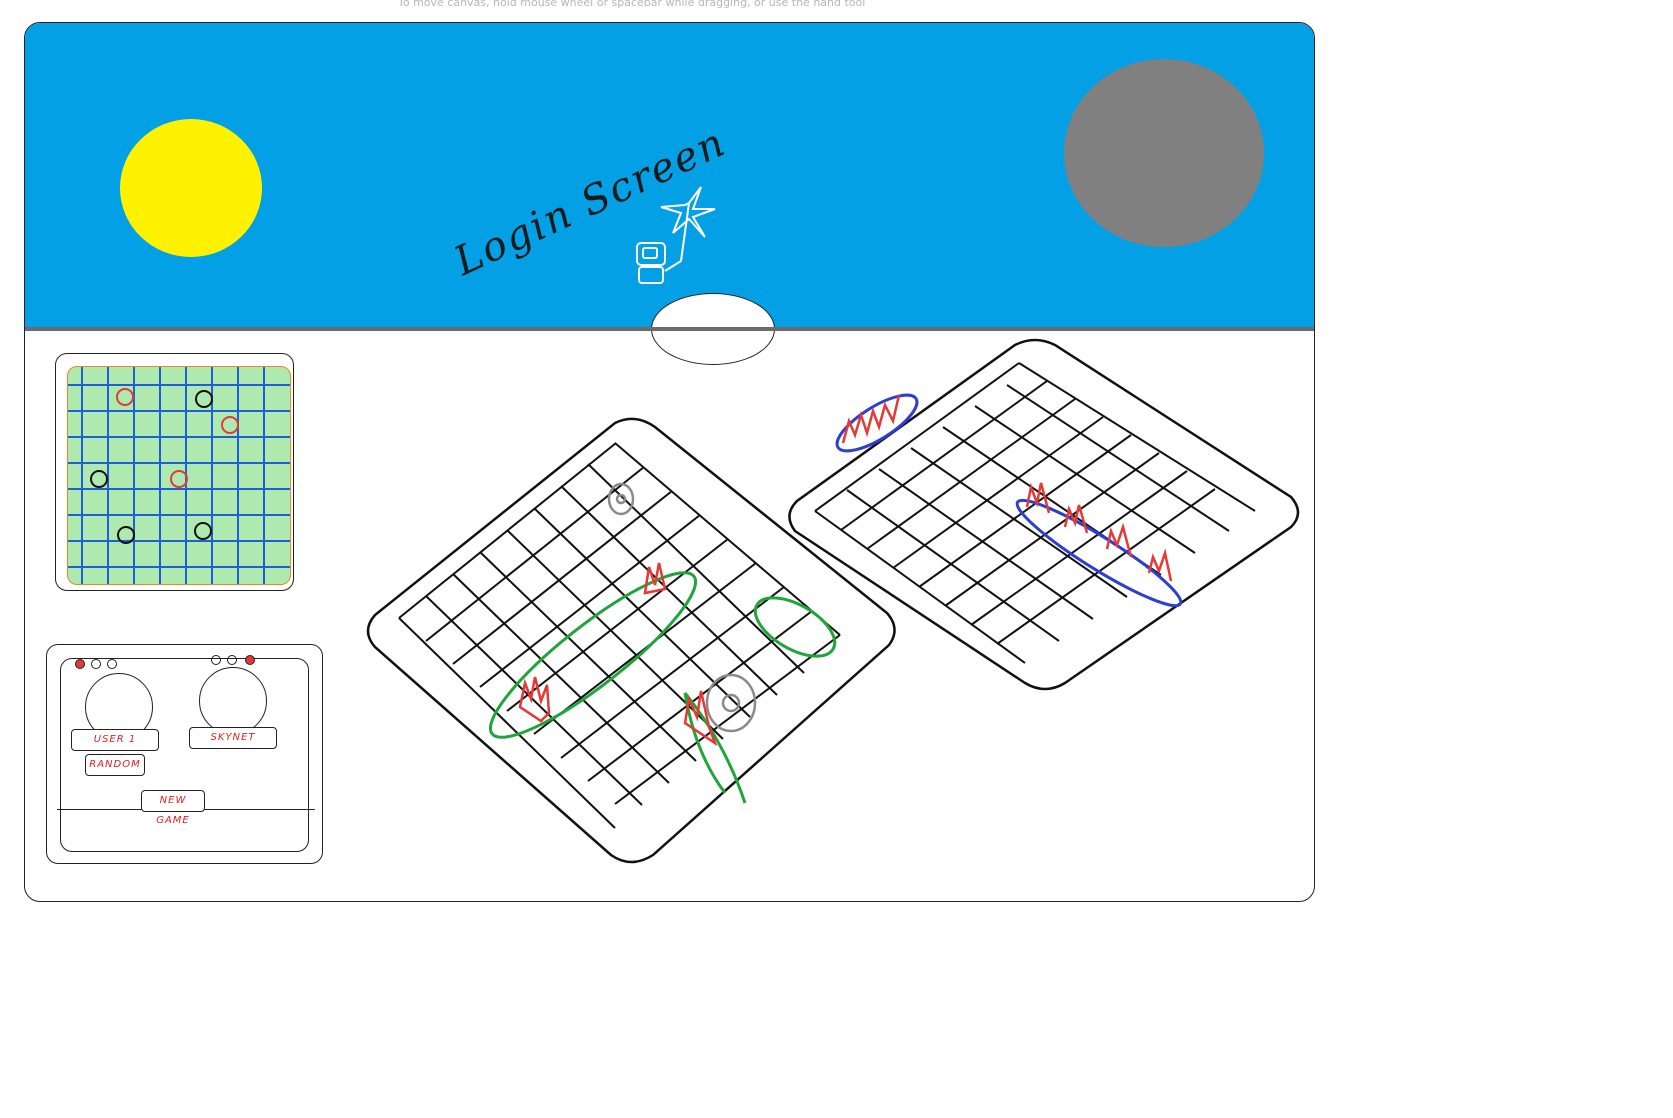  Describe the element at coordinates (631, 640) in the screenshot. I see `player-board` at that location.